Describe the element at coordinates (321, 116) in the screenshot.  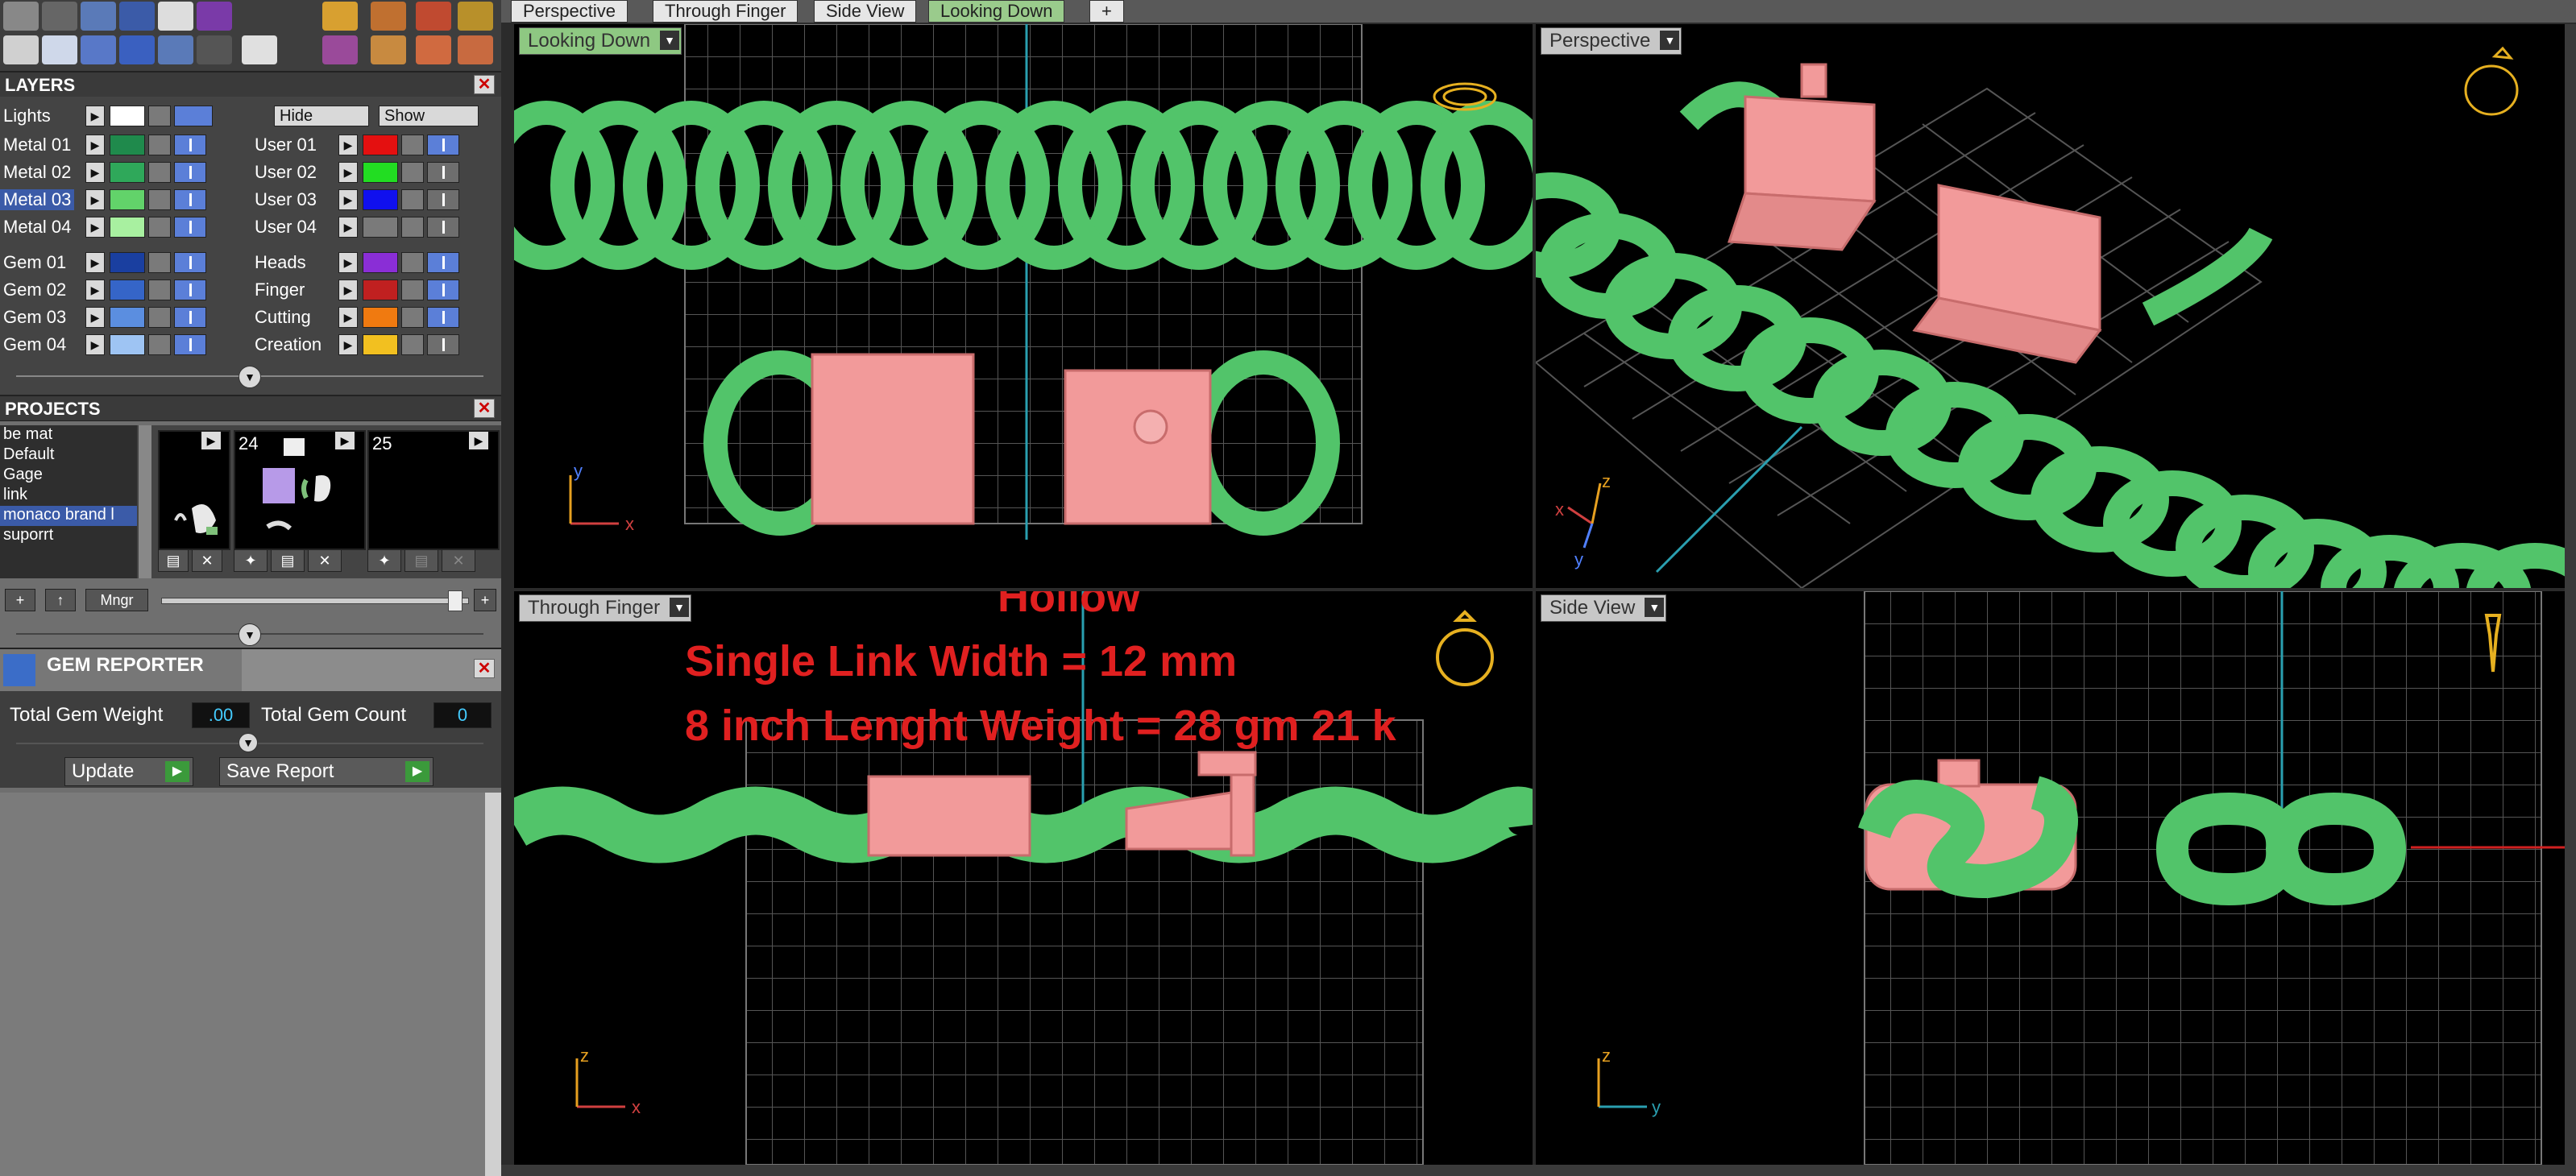
I see `hide-button: Hide` at that location.